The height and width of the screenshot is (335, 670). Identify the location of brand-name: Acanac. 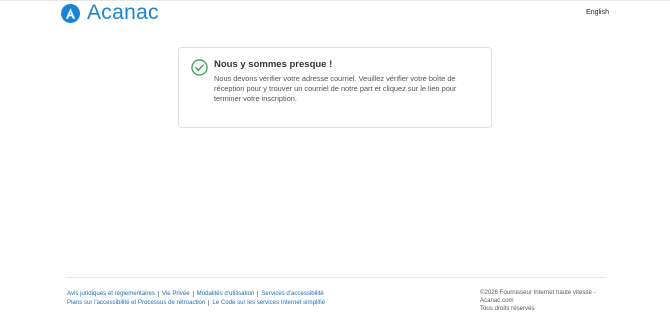
(123, 12).